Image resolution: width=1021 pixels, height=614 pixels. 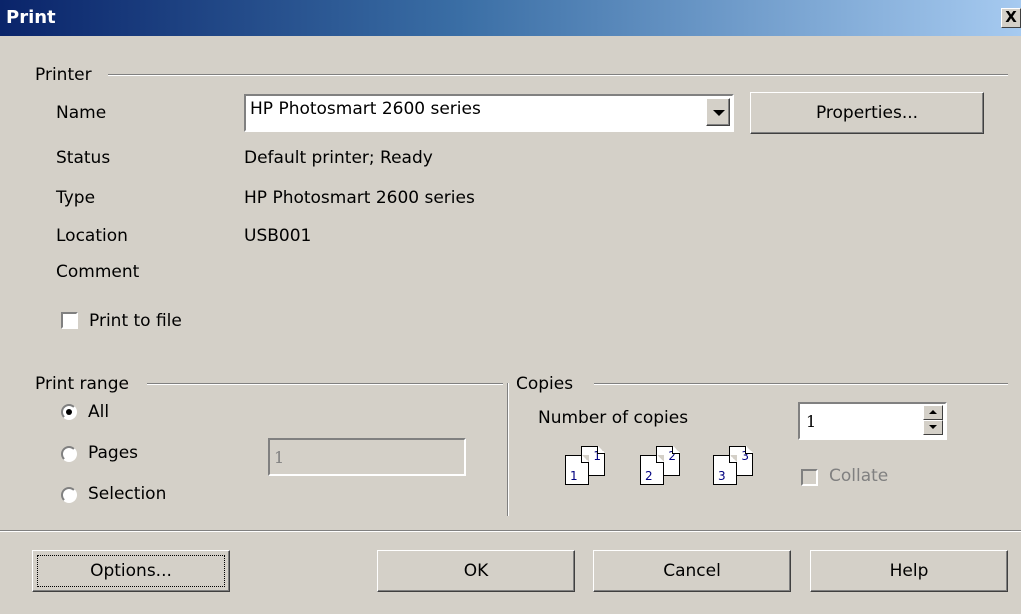 What do you see at coordinates (81, 113) in the screenshot?
I see `name-label: Name` at bounding box center [81, 113].